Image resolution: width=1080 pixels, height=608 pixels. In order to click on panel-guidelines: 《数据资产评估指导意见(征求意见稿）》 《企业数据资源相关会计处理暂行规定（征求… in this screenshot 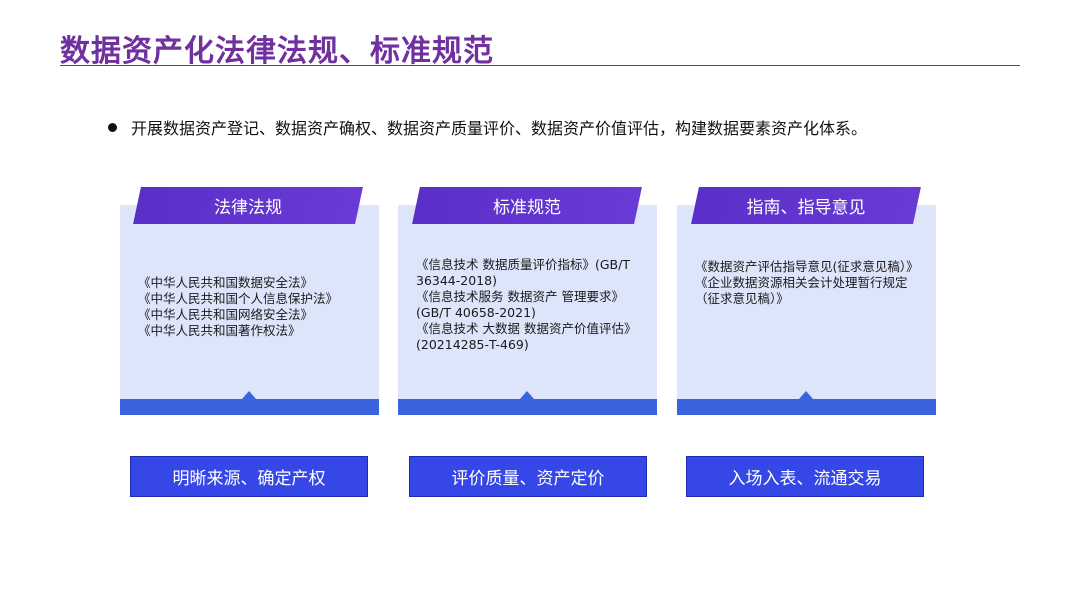, I will do `click(806, 310)`.